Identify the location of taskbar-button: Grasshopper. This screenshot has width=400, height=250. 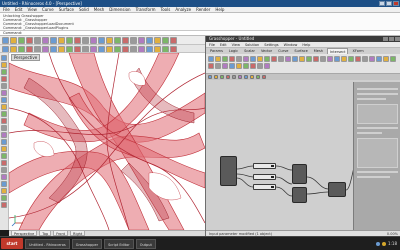
(87, 243).